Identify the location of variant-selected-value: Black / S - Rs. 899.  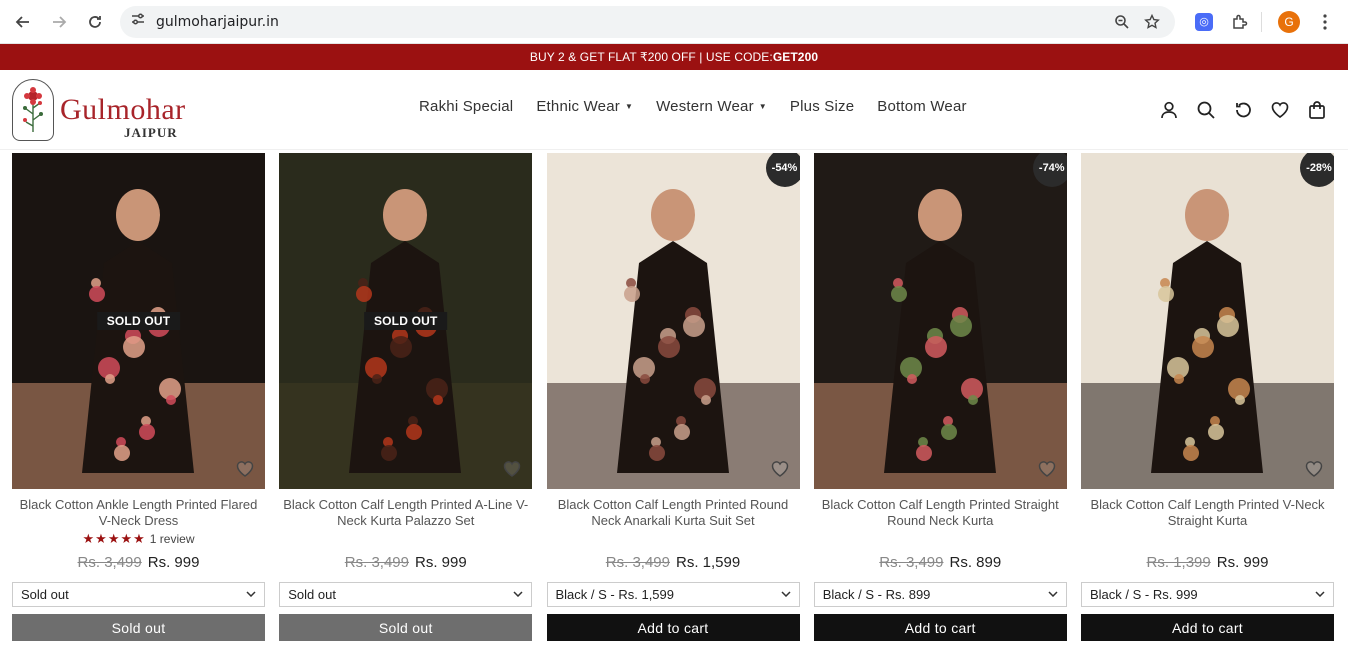
(876, 594).